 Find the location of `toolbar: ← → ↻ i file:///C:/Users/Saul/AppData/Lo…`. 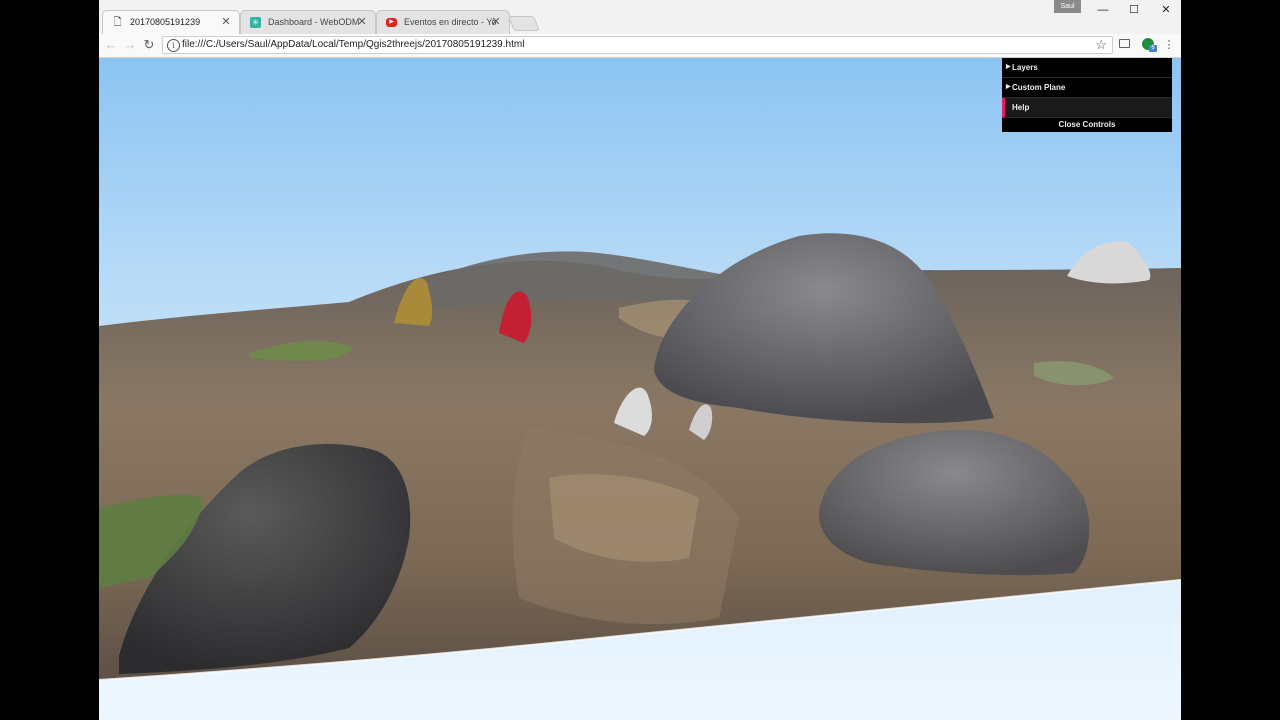

toolbar: ← → ↻ i file:///C:/Users/Saul/AppData/Lo… is located at coordinates (640, 46).